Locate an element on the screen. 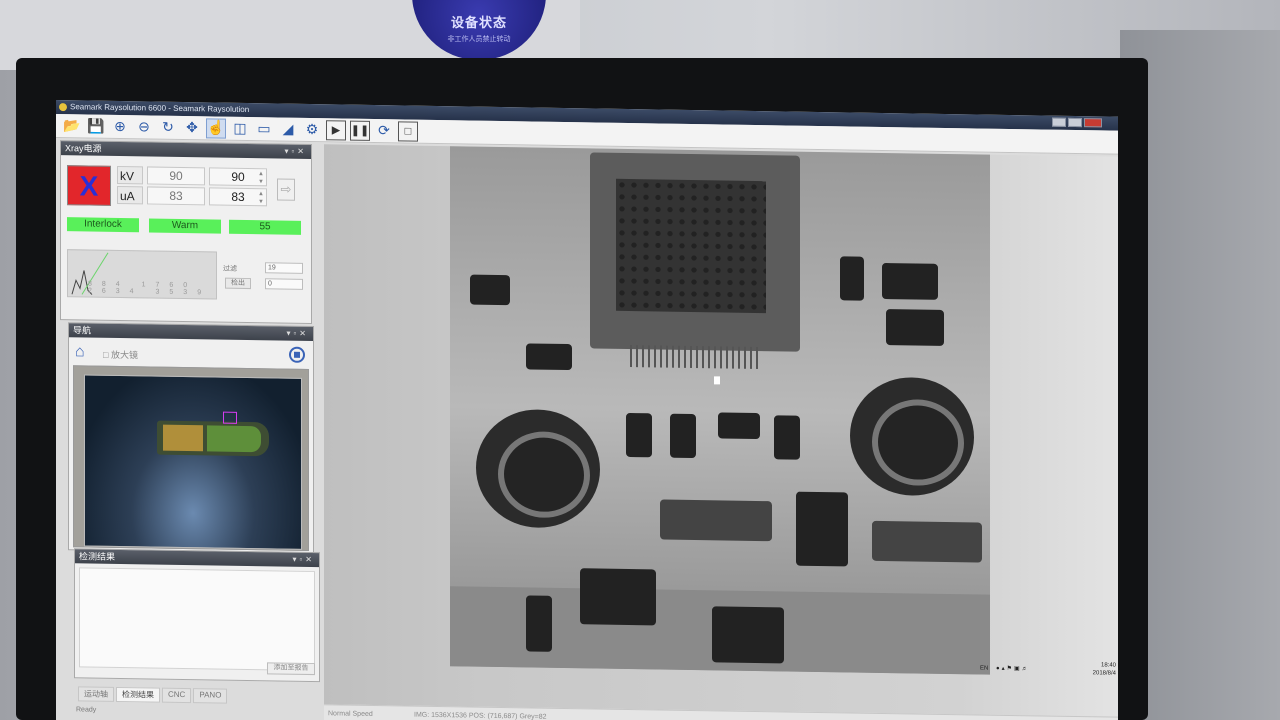  pcb-green-area is located at coordinates (234, 439).